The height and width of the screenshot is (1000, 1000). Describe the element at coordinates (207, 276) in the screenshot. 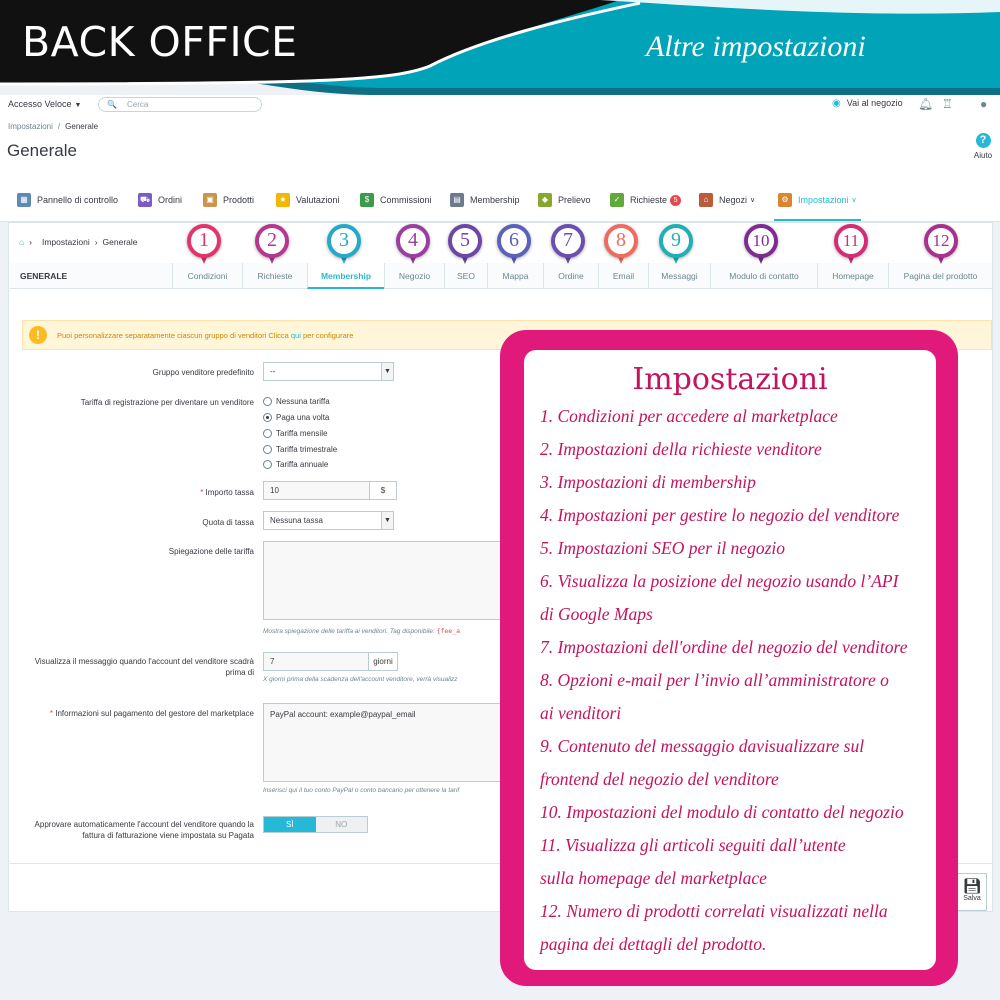

I see `tab-conditions: Condizioni` at that location.